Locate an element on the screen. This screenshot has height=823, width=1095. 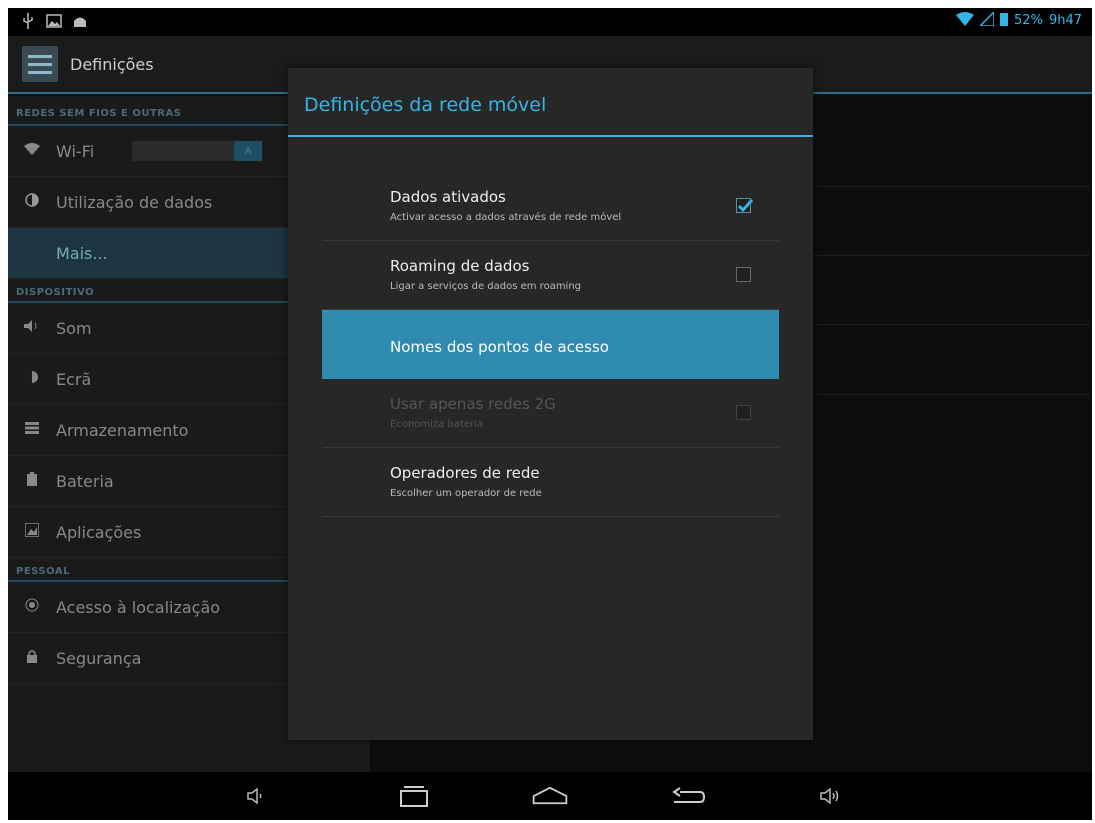
option-title: Dados ativados is located at coordinates (448, 197).